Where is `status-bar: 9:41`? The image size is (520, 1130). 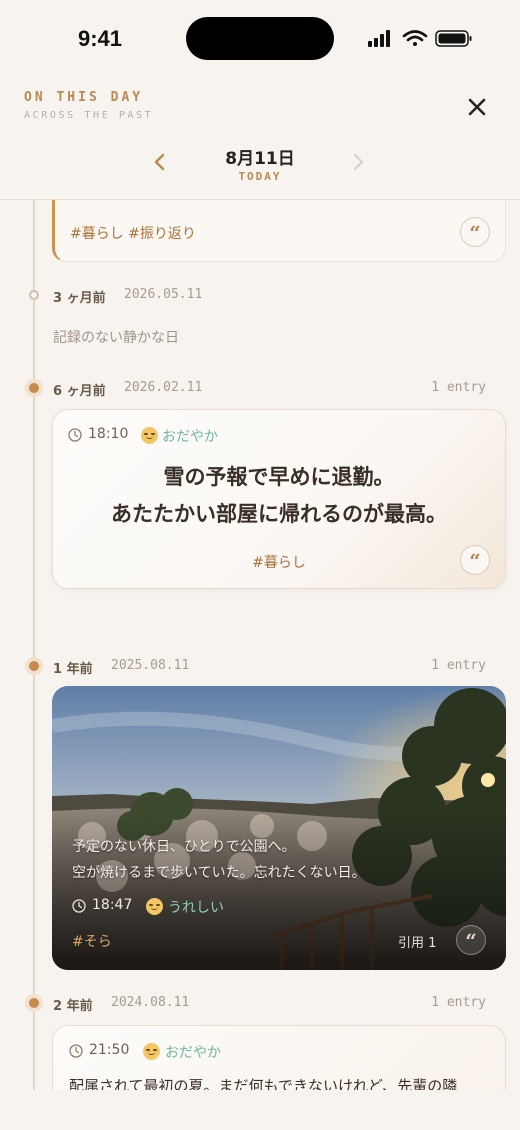
status-bar: 9:41 is located at coordinates (260, 39).